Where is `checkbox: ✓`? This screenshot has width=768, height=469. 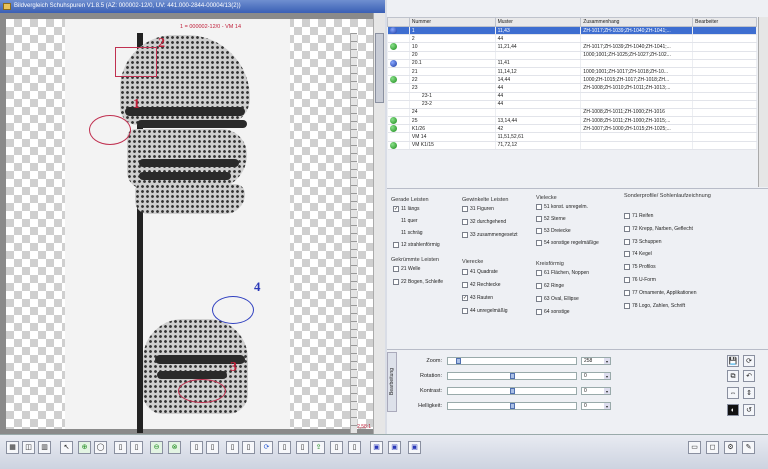
checkbox: ✓ is located at coordinates (396, 209).